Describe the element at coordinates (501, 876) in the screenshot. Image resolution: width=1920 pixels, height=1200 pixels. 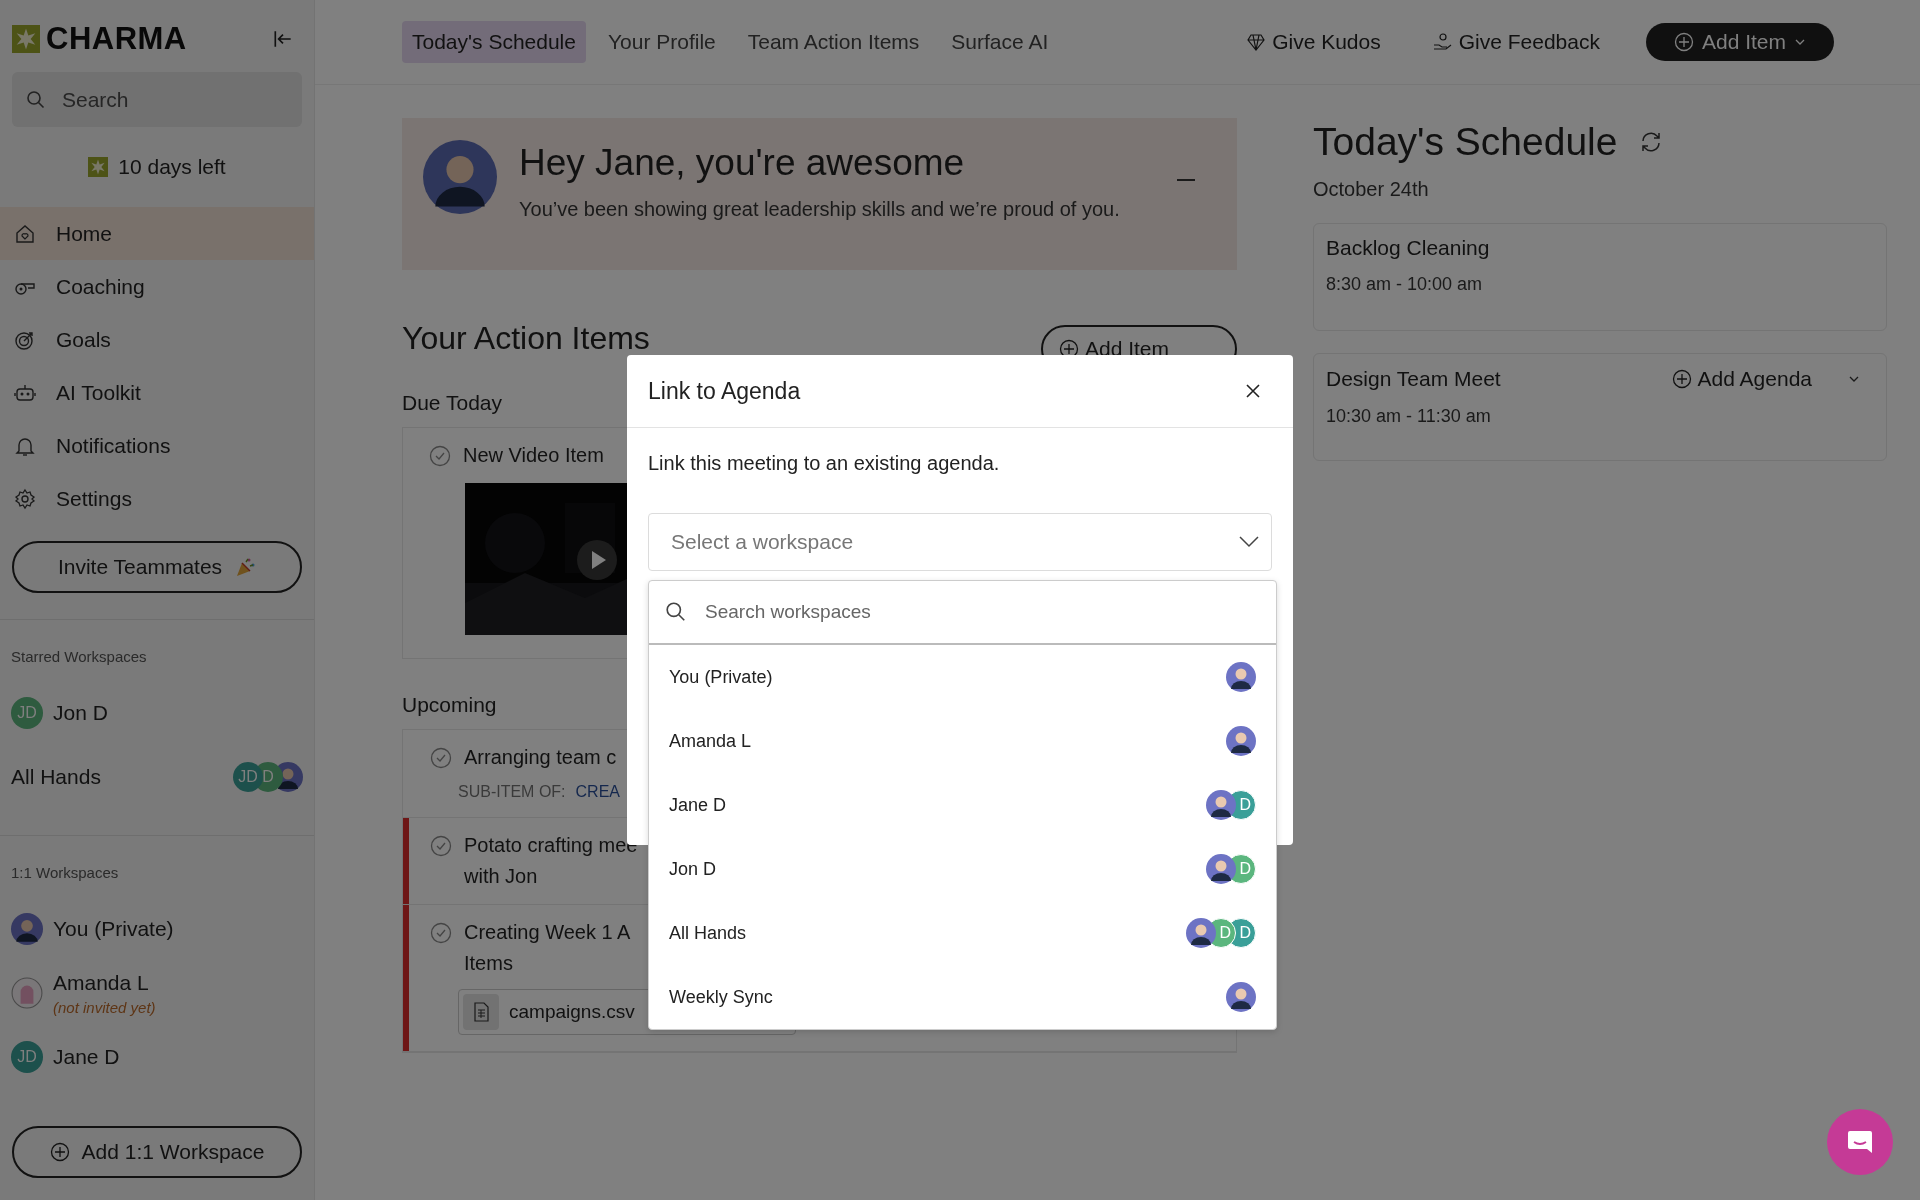
I see `item-title: with Jon` at that location.